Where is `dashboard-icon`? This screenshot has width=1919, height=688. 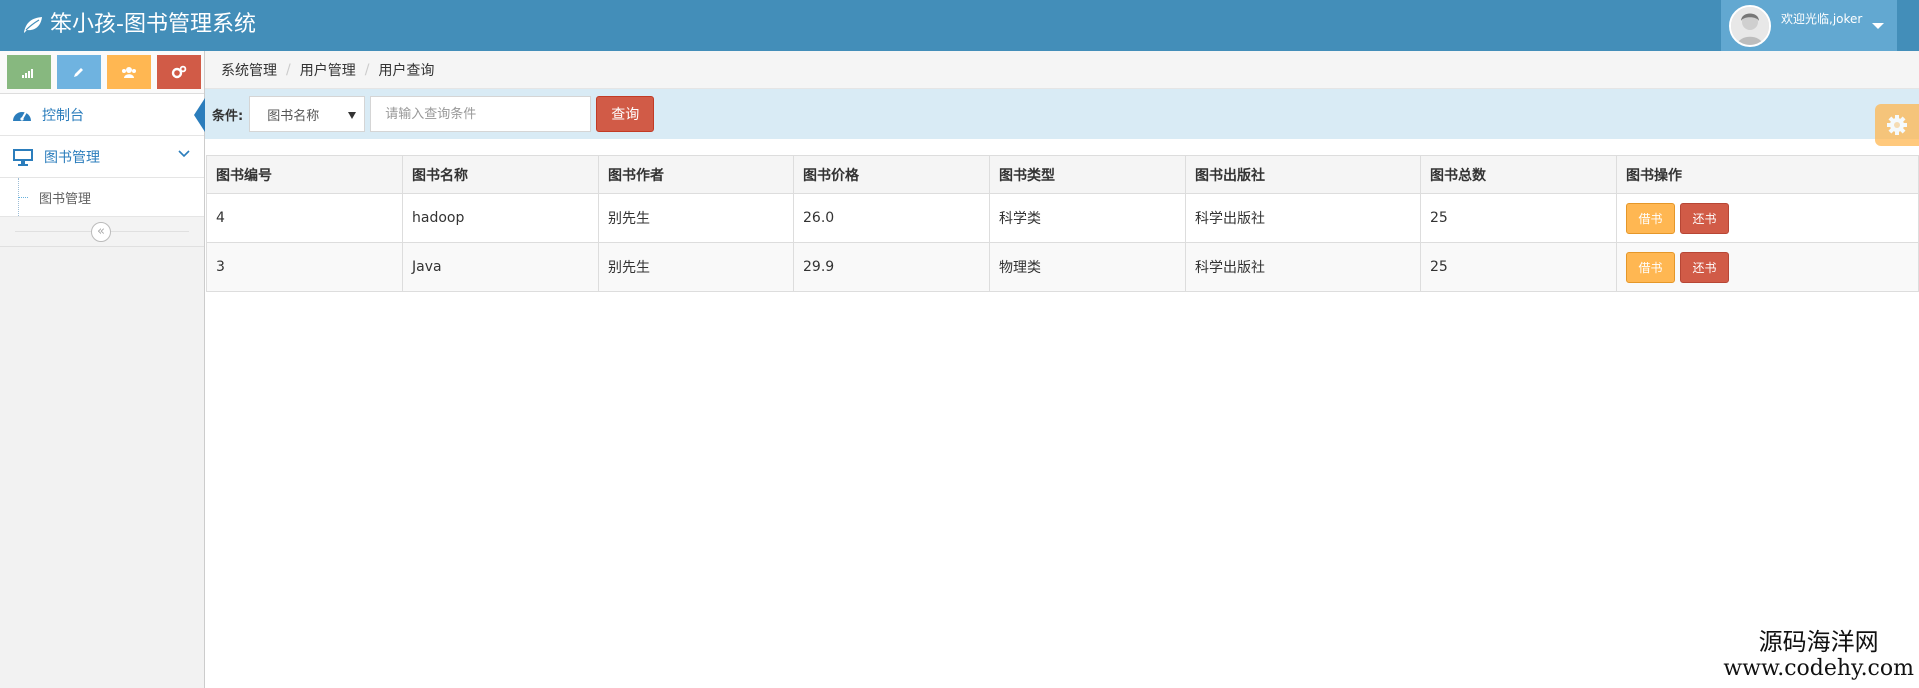
dashboard-icon is located at coordinates (22, 116).